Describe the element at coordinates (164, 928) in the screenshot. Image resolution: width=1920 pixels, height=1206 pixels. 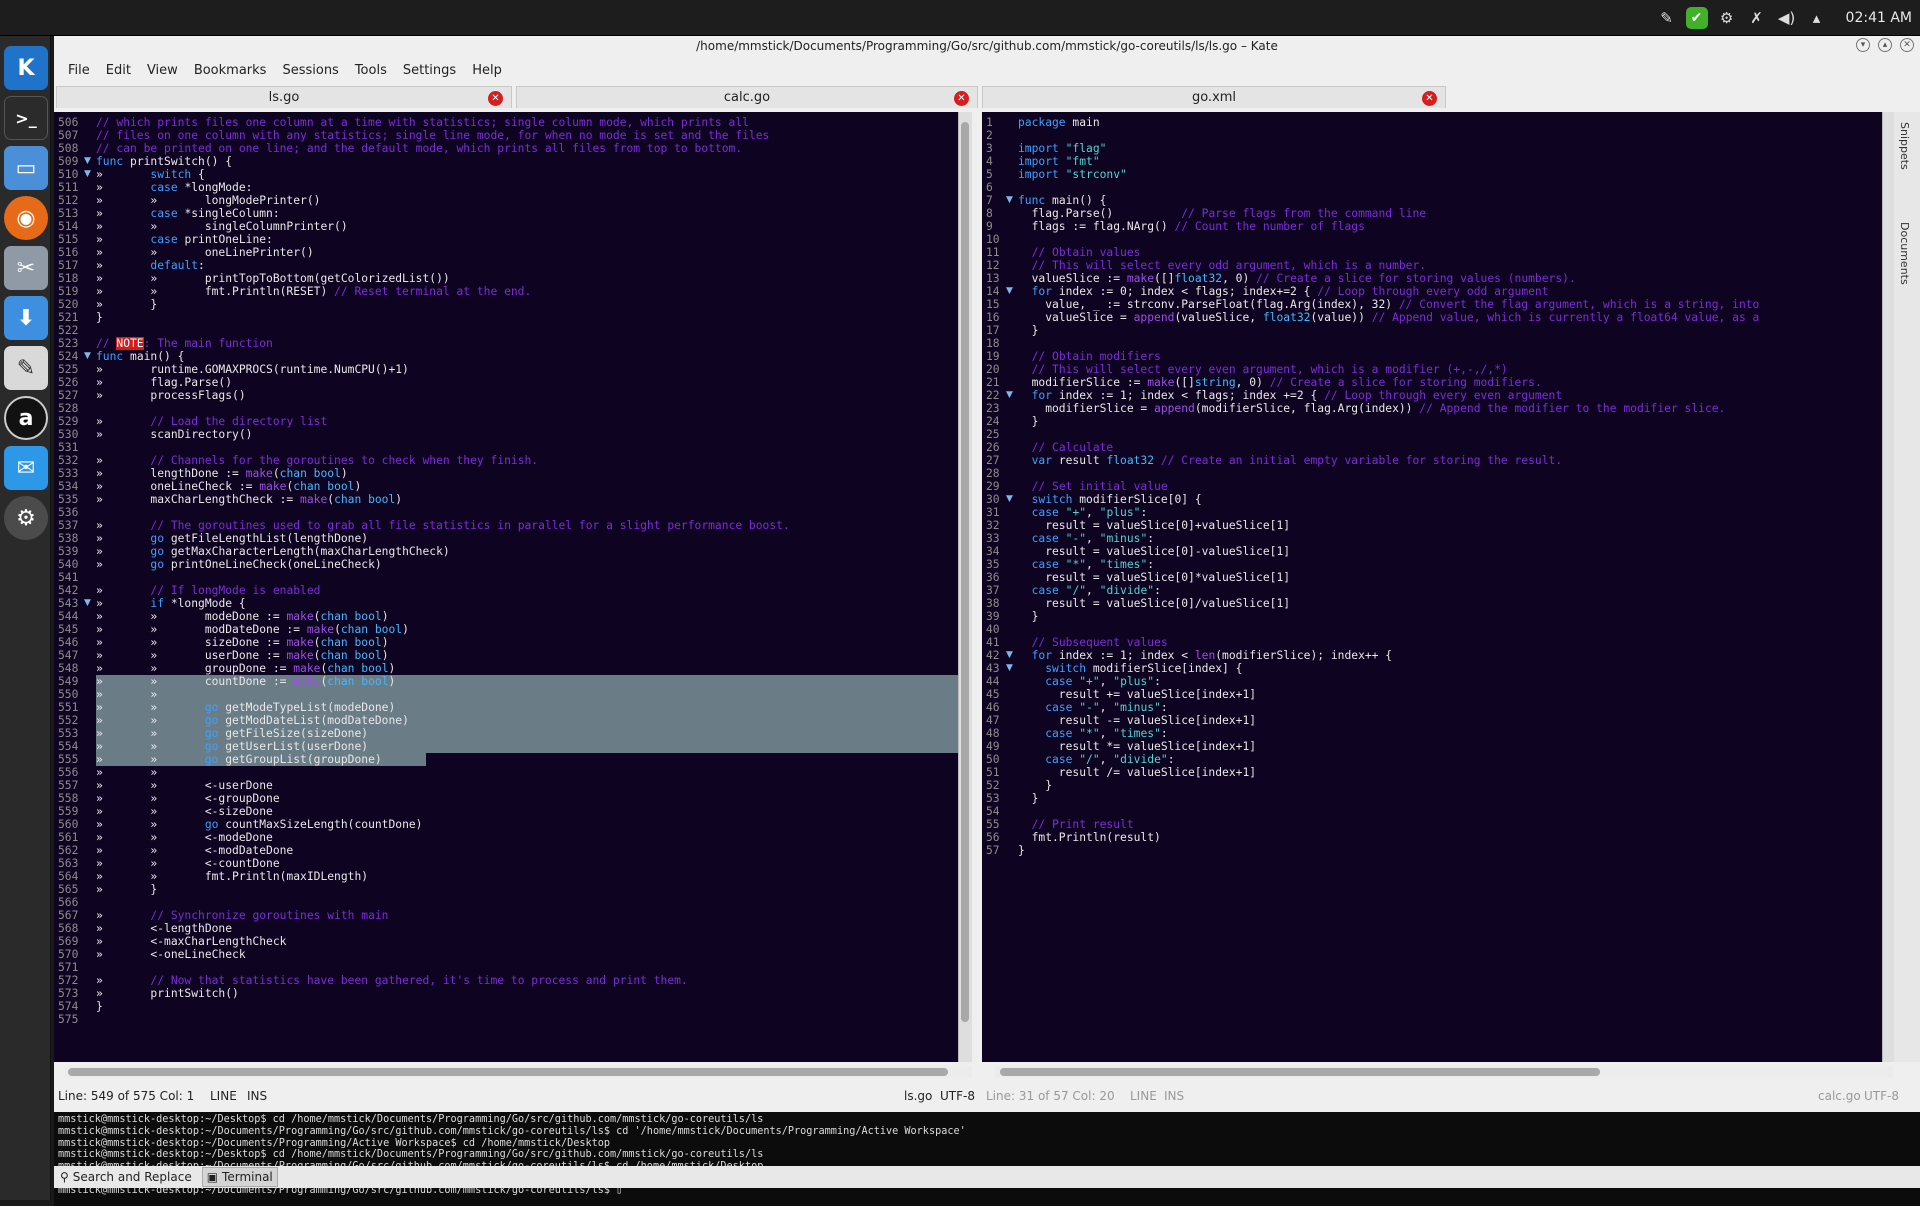
I see `code-line: » <-lengthDone` at that location.